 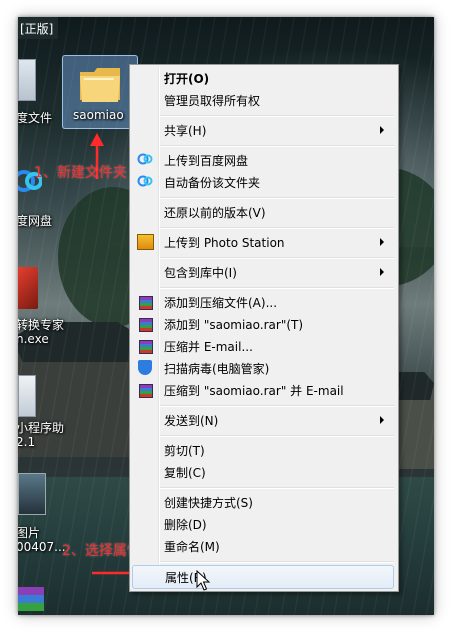 What do you see at coordinates (100, 85) in the screenshot?
I see `folder-icon` at bounding box center [100, 85].